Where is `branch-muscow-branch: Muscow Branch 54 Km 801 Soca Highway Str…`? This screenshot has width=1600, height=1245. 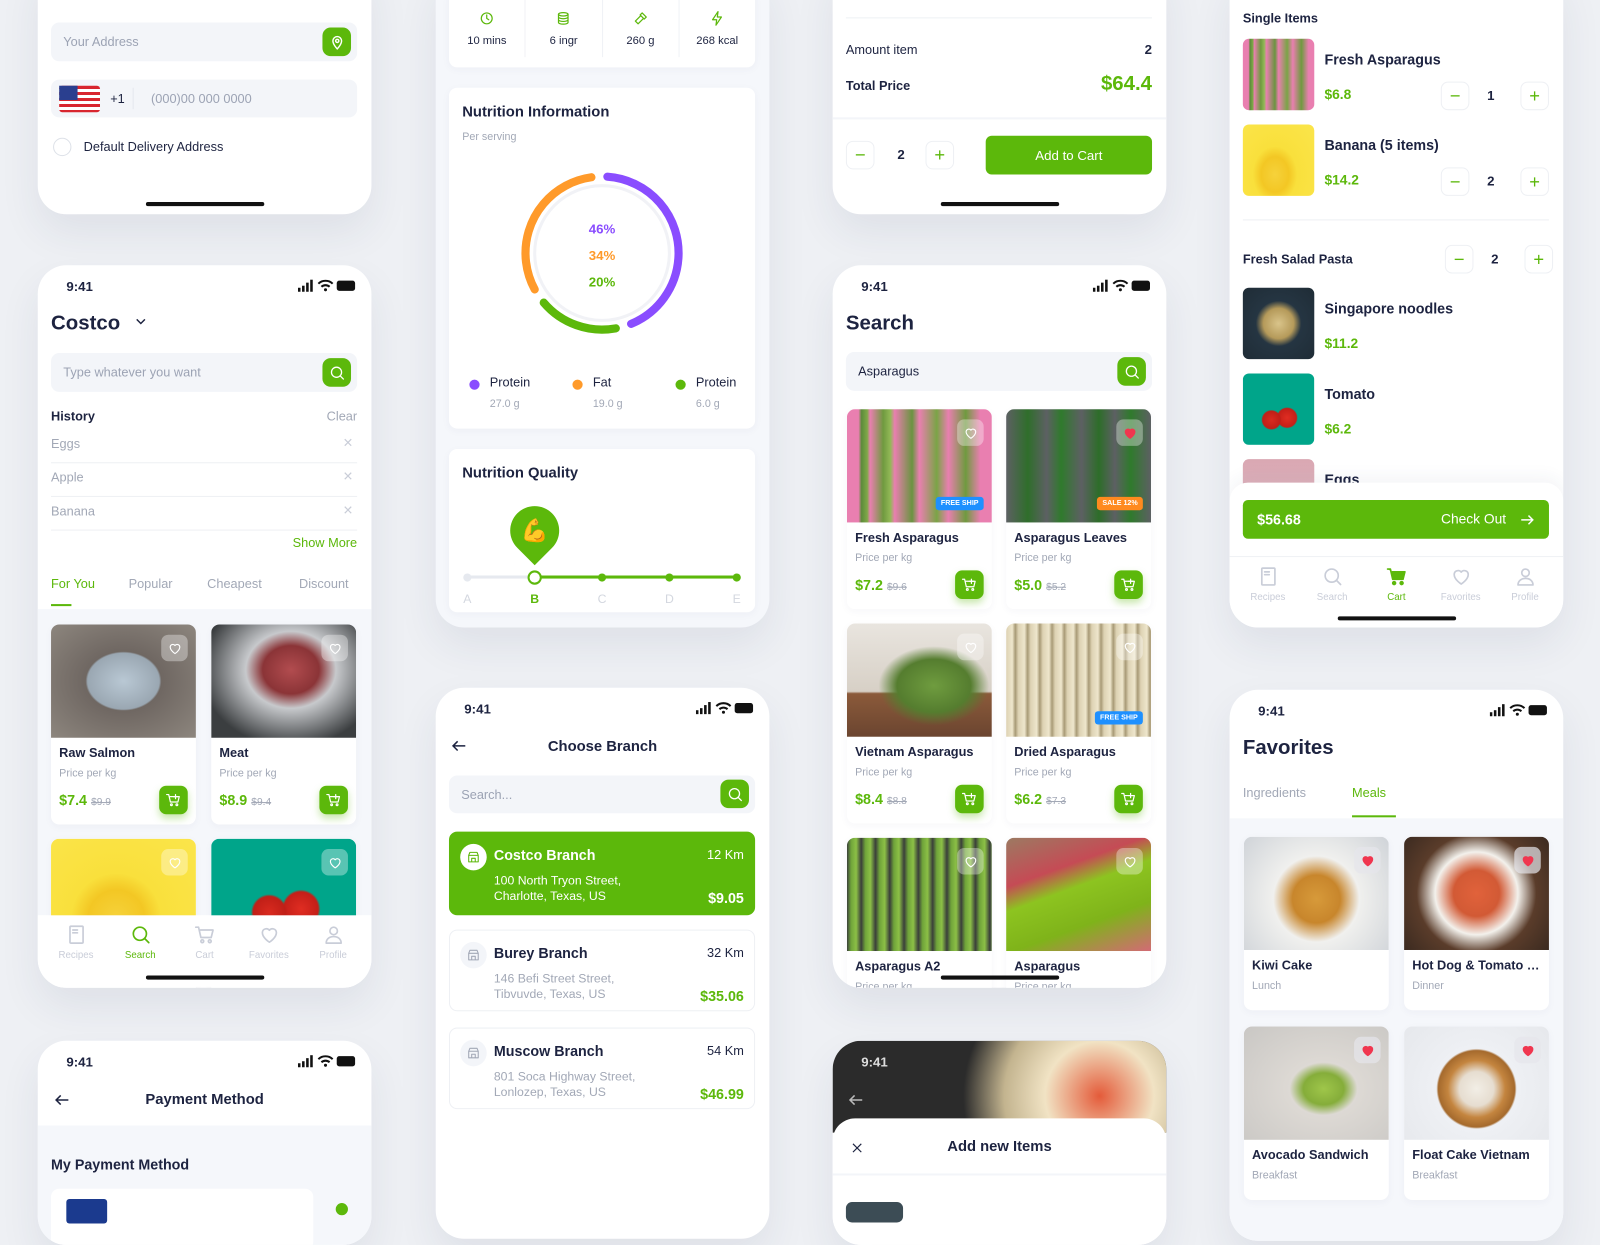 branch-muscow-branch: Muscow Branch 54 Km 801 Soca Highway Str… is located at coordinates (602, 1068).